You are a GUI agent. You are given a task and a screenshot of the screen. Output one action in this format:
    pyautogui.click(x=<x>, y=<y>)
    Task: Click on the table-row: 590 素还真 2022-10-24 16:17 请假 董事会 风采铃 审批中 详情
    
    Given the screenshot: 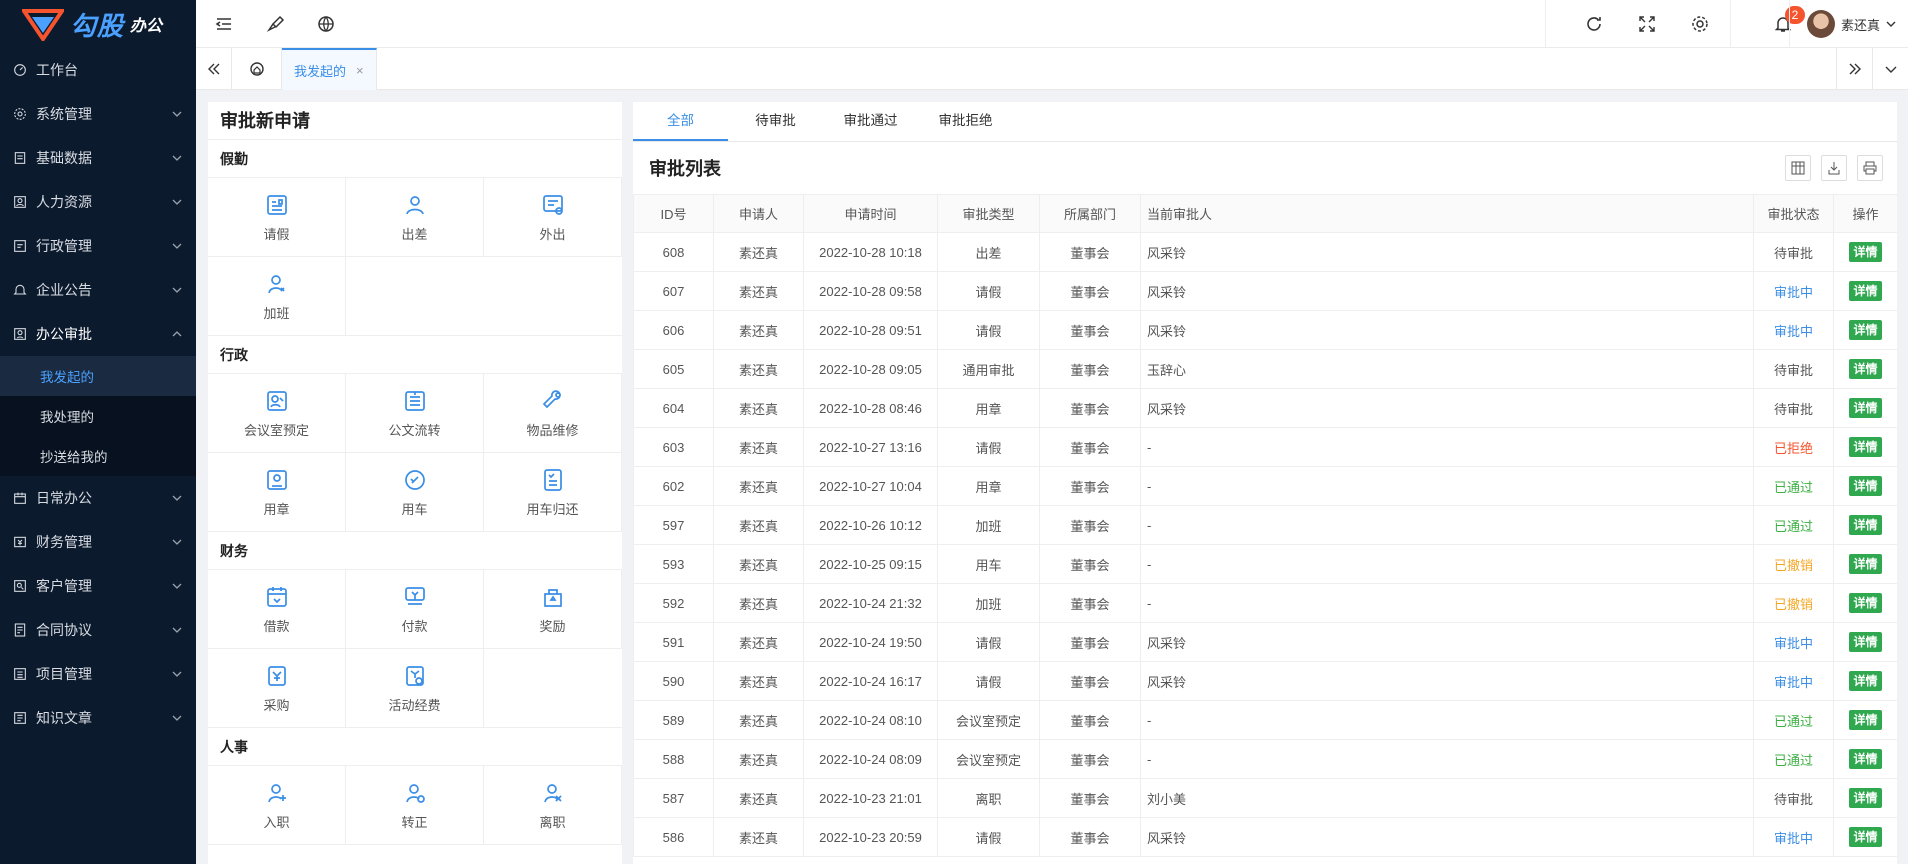 What is the action you would take?
    pyautogui.click(x=1265, y=681)
    